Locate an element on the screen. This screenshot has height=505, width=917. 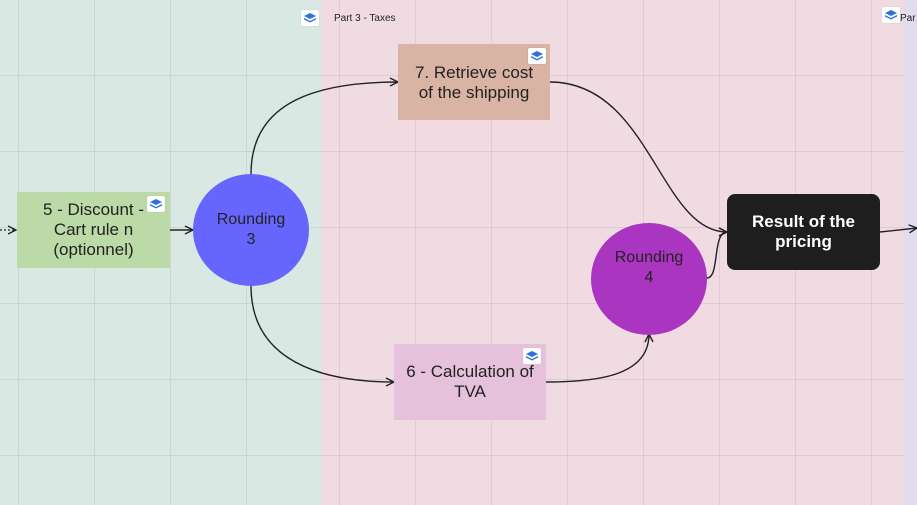
node-retrieve-shipping-label: 7. Retrieve cost of the shipping is located at coordinates (474, 82).